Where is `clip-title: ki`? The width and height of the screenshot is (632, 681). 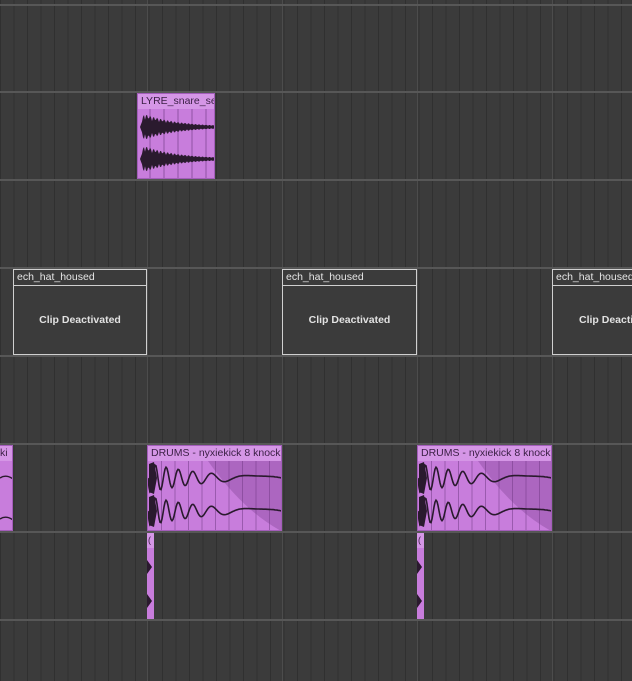
clip-title: ki is located at coordinates (6, 453).